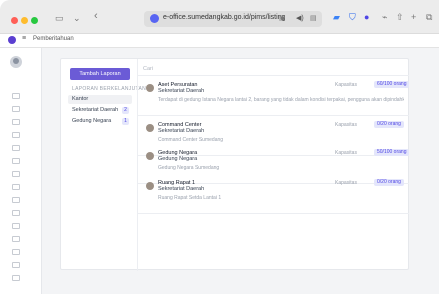 This screenshot has width=439, height=294. I want to click on icon-rail, so click(21, 171).